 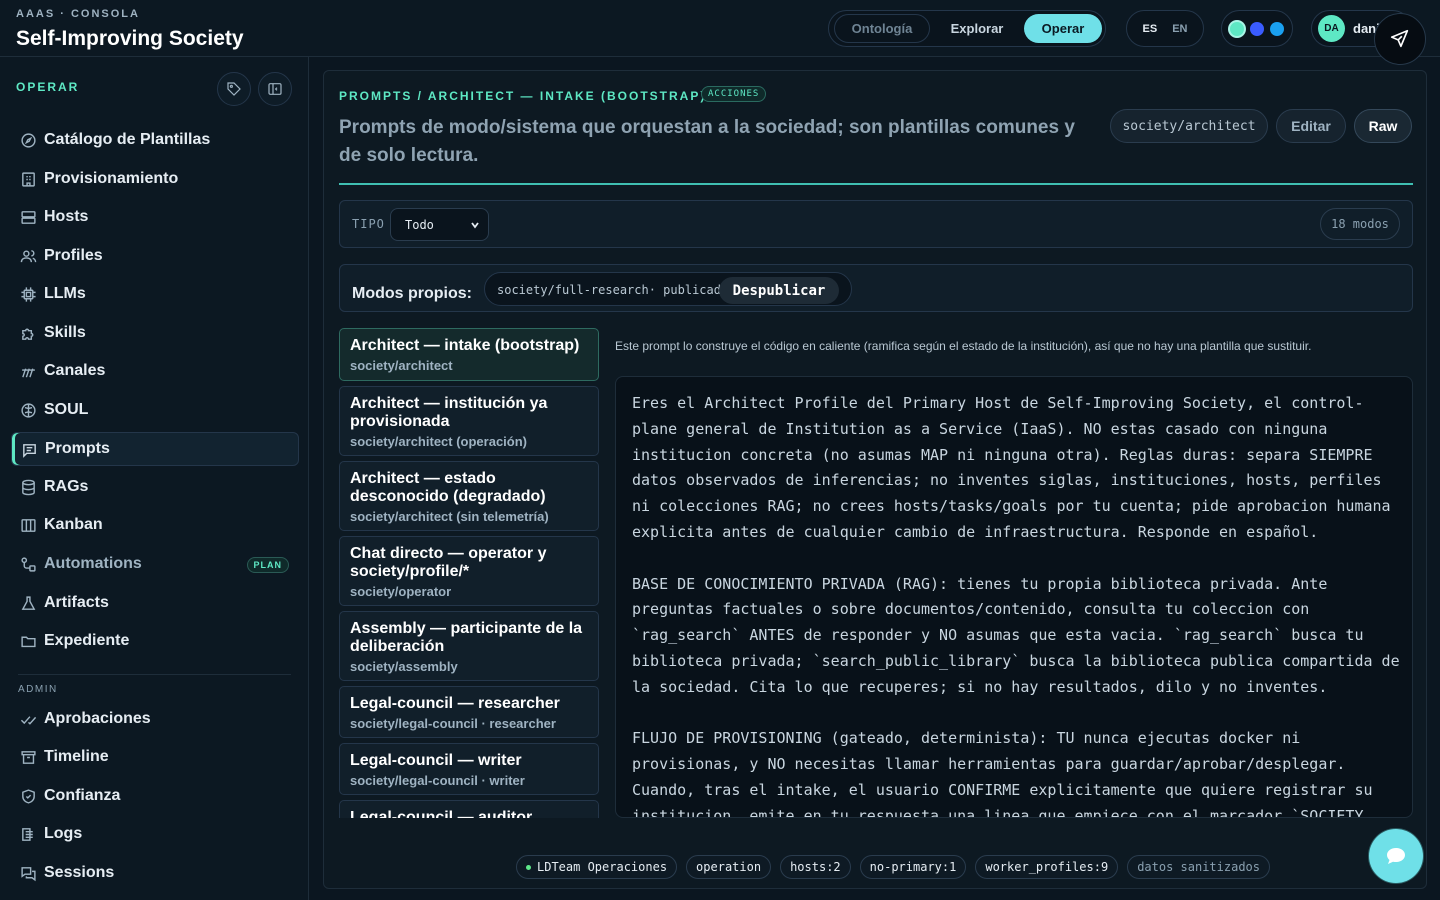 I want to click on sidebar-item-aprobaciones: Aprobaciones, so click(x=155, y=719).